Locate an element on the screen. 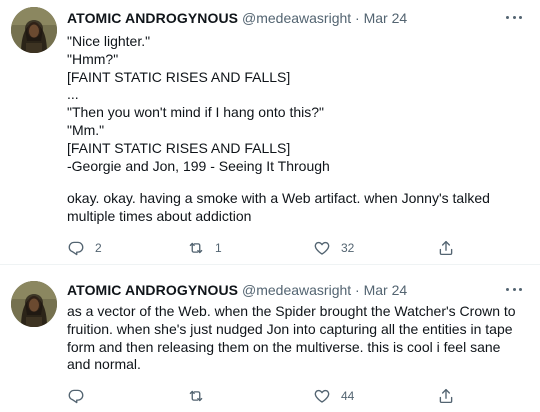 This screenshot has height=412, width=540. reply-button is located at coordinates (81, 396).